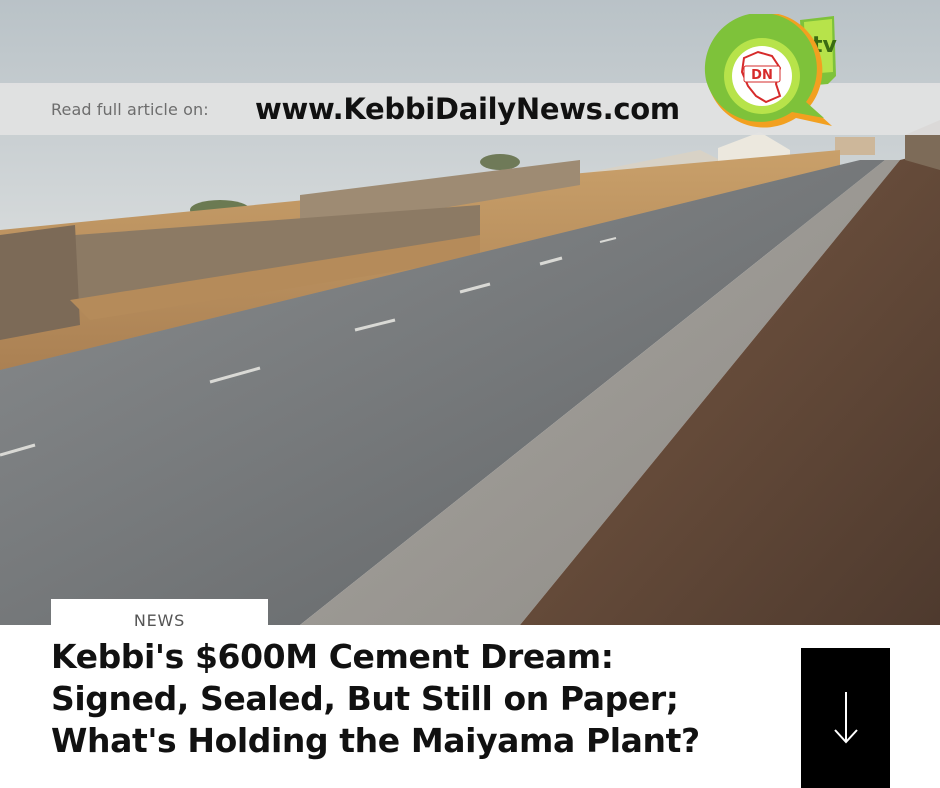  I want to click on logo-mark-icon: tv DN, so click(771, 71).